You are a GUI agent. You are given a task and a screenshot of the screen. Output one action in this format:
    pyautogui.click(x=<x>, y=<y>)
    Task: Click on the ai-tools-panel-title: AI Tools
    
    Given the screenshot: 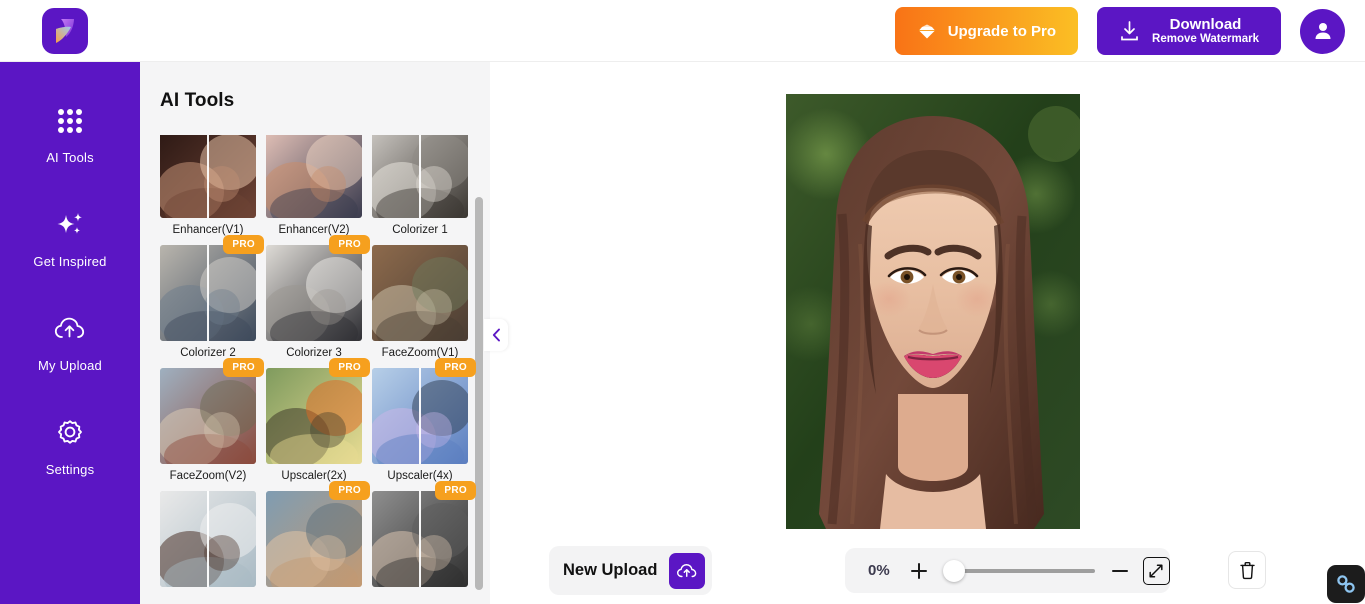 What is the action you would take?
    pyautogui.click(x=197, y=100)
    